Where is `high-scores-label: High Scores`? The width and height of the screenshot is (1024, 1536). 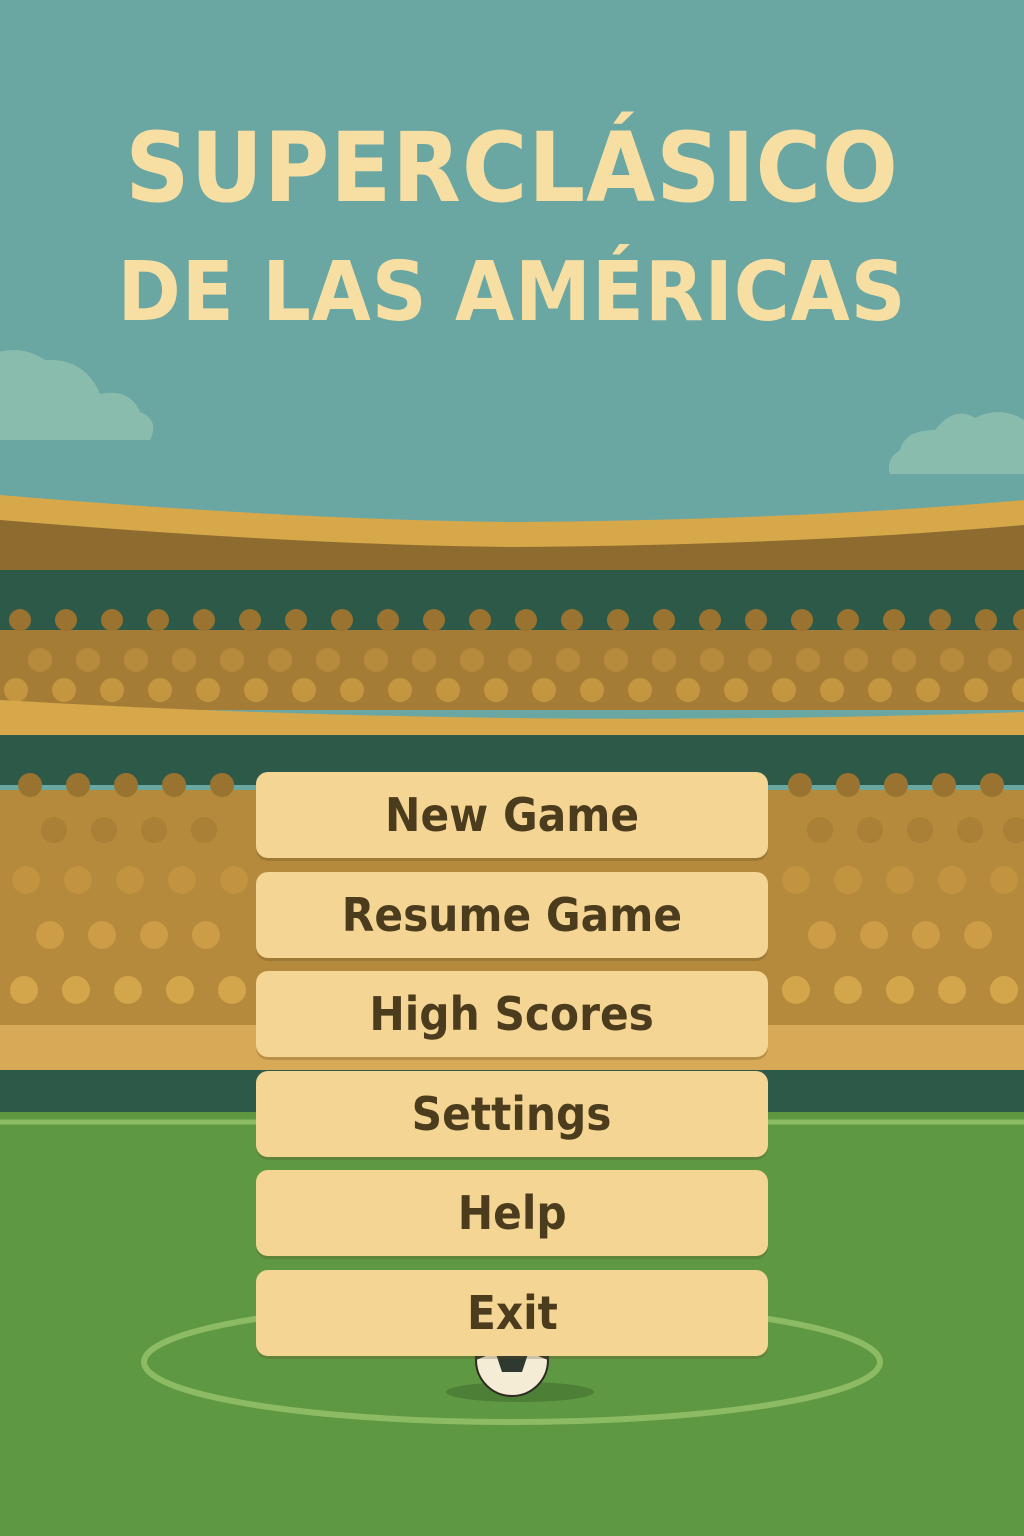 high-scores-label: High Scores is located at coordinates (512, 1014).